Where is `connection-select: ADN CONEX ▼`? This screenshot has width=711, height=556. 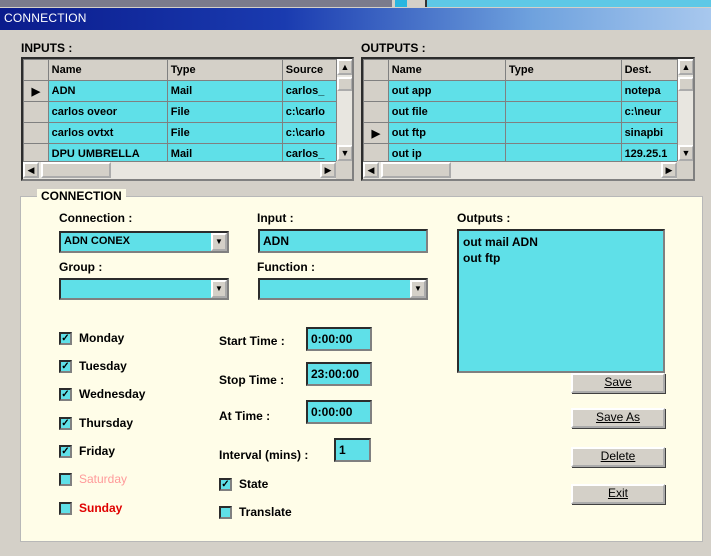 connection-select: ADN CONEX ▼ is located at coordinates (144, 242).